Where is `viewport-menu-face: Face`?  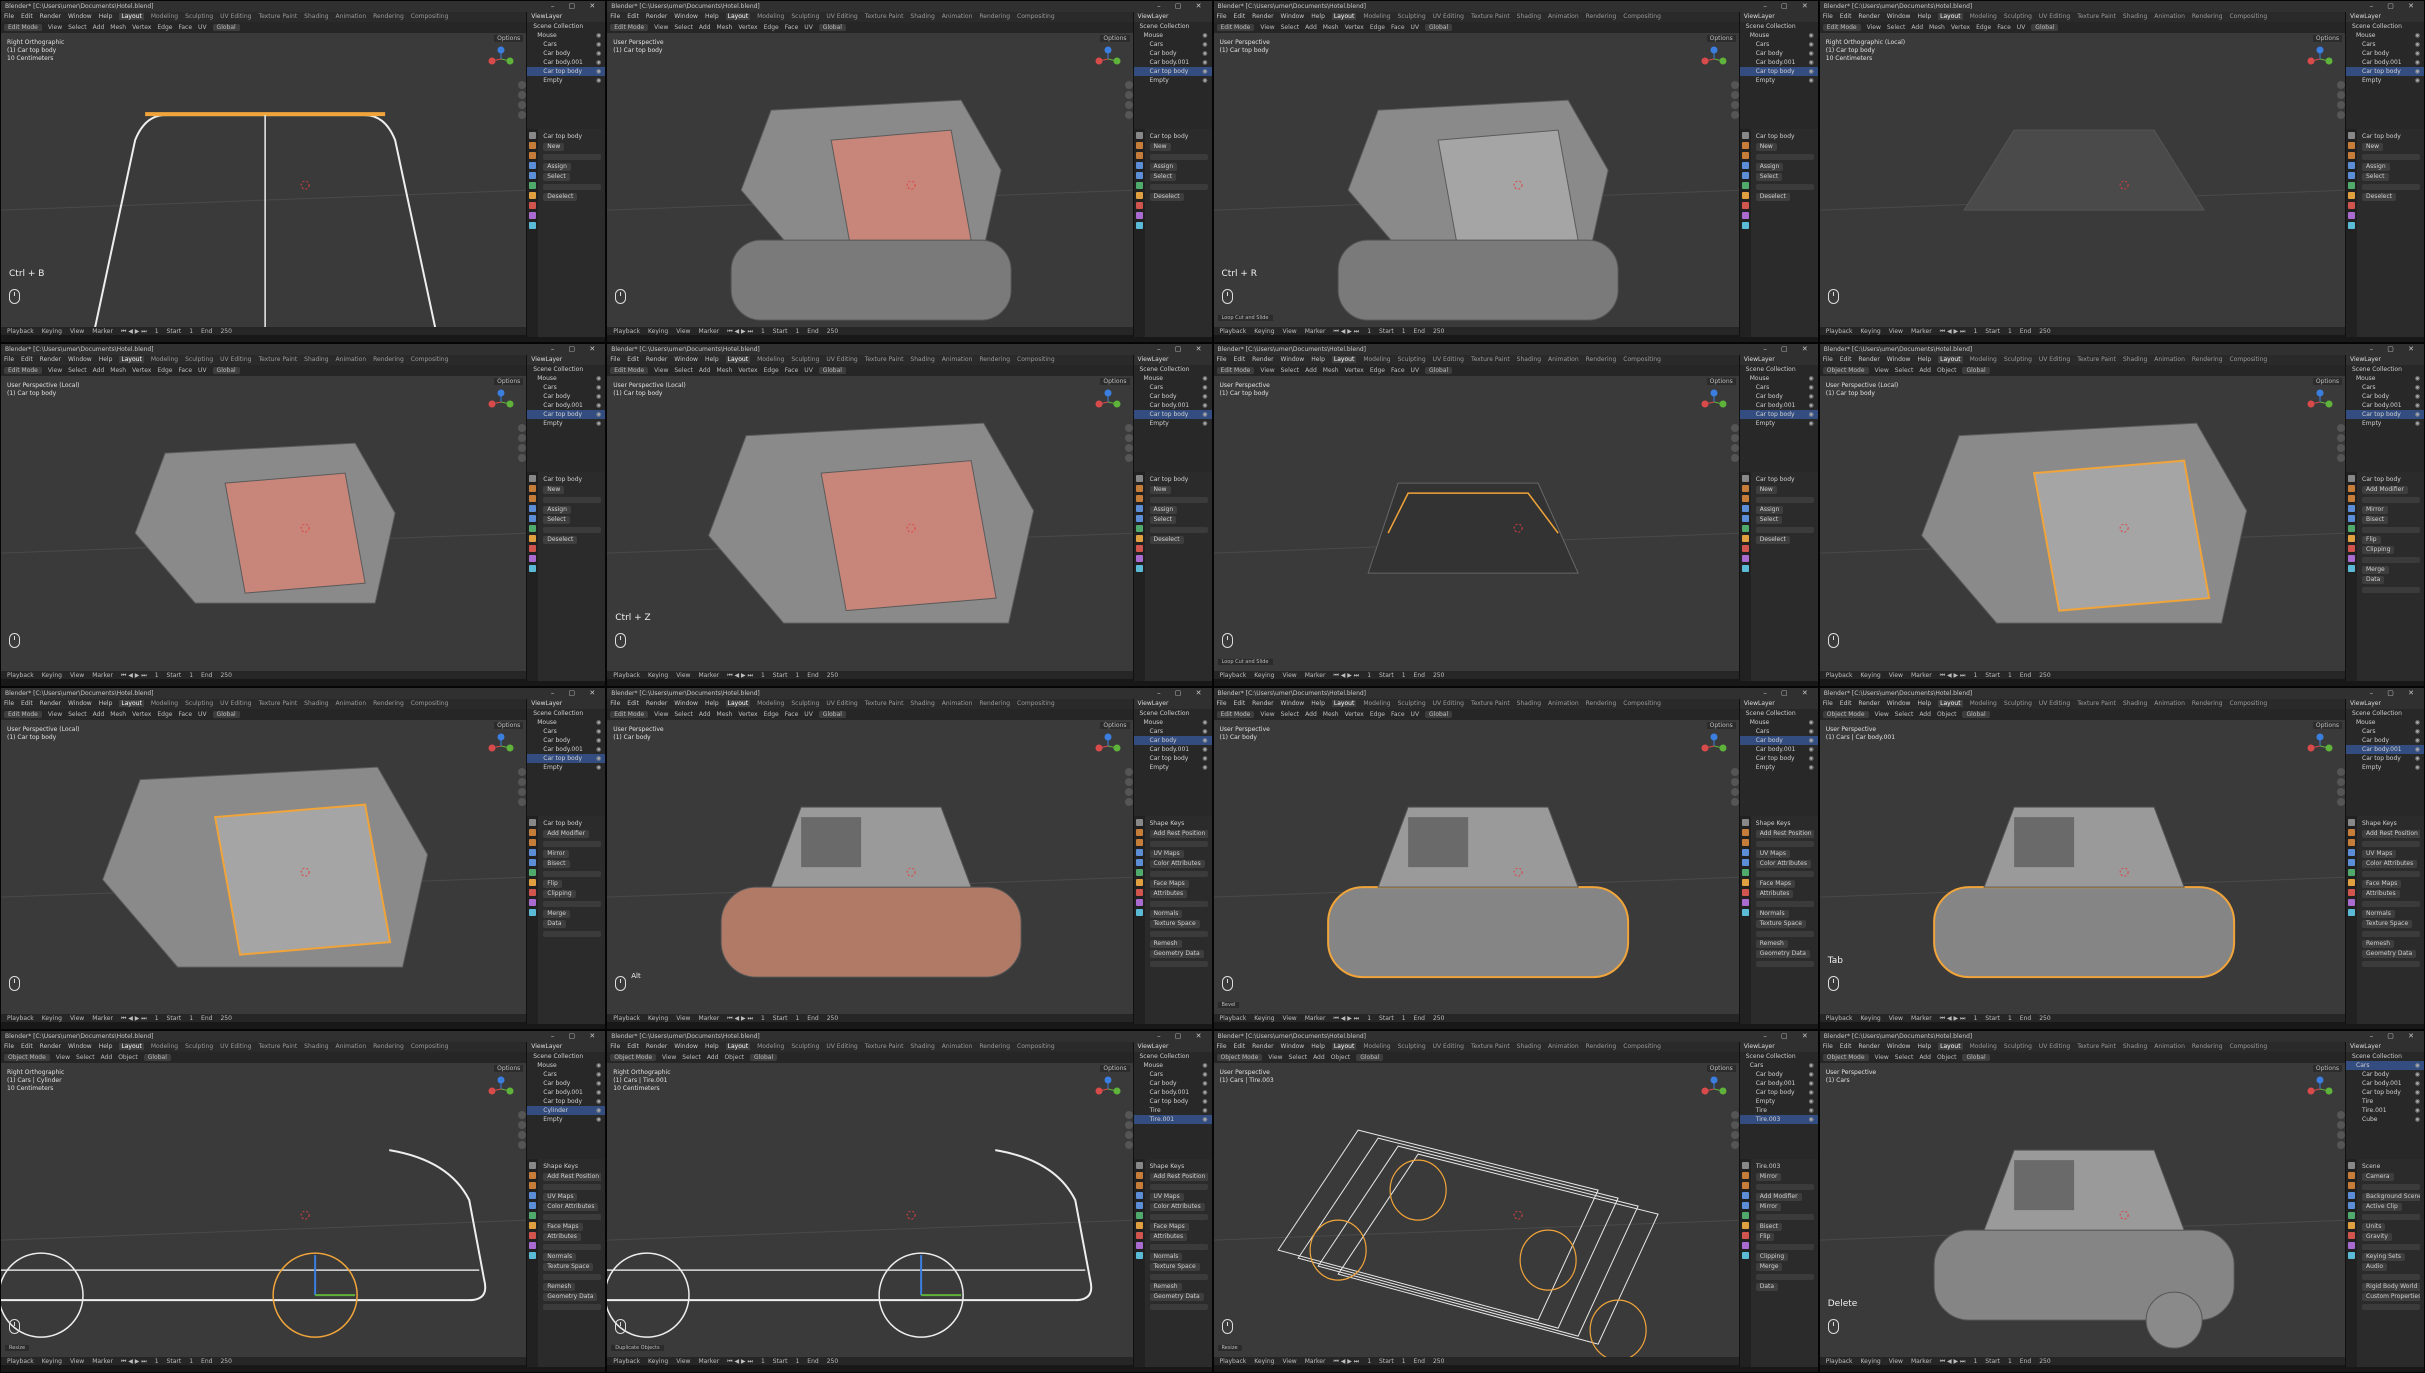 viewport-menu-face: Face is located at coordinates (185, 27).